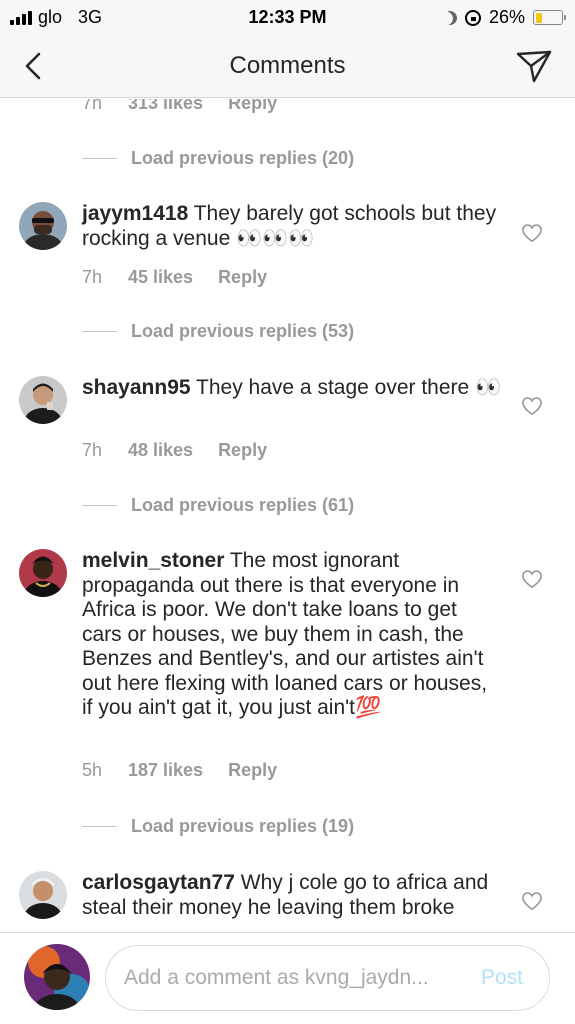 This screenshot has width=575, height=1024. Describe the element at coordinates (243, 505) in the screenshot. I see `load-previous-label: Load previous replies (61)` at that location.